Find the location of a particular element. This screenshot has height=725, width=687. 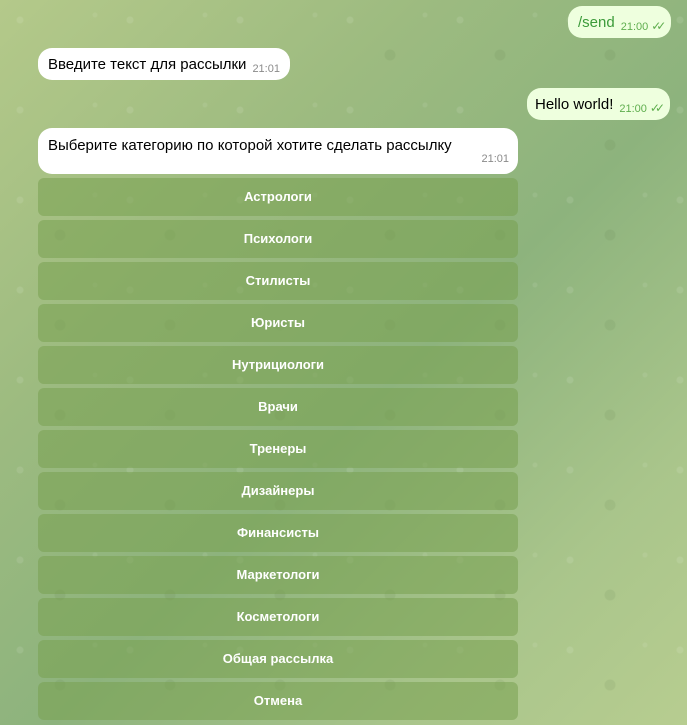

category-button-trainers: Тренеры is located at coordinates (278, 449).